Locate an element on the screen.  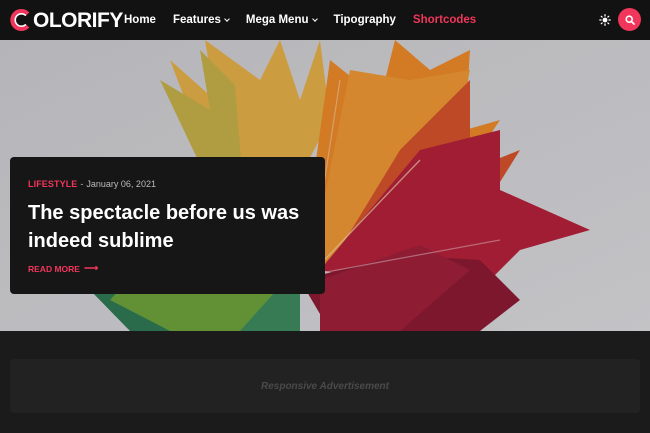
nav-item-shortcodes: Shortcodes is located at coordinates (444, 20).